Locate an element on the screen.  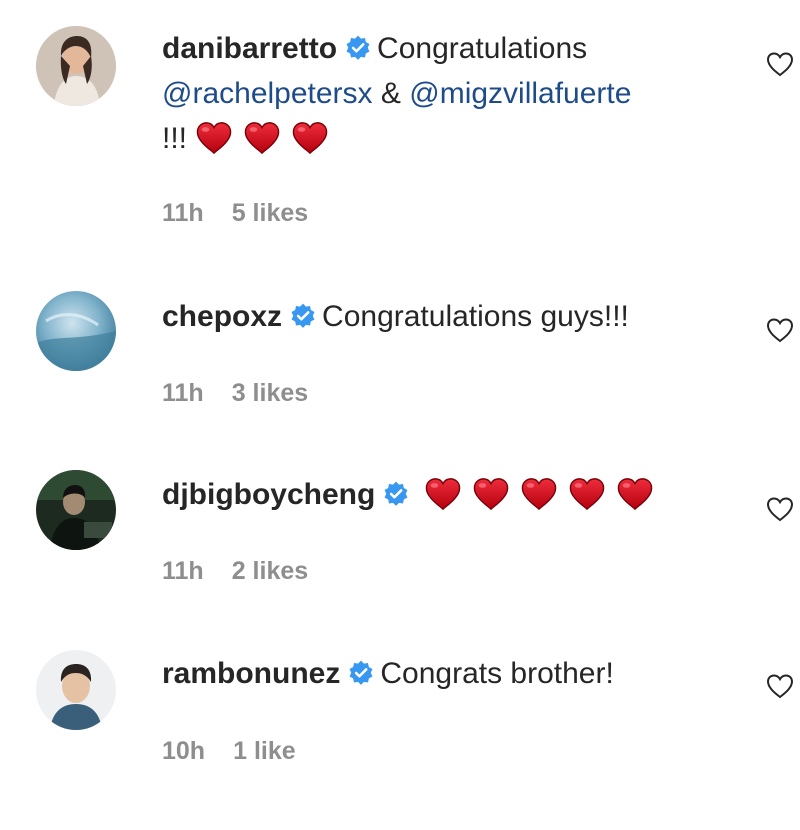
username: chepoxz is located at coordinates (222, 316).